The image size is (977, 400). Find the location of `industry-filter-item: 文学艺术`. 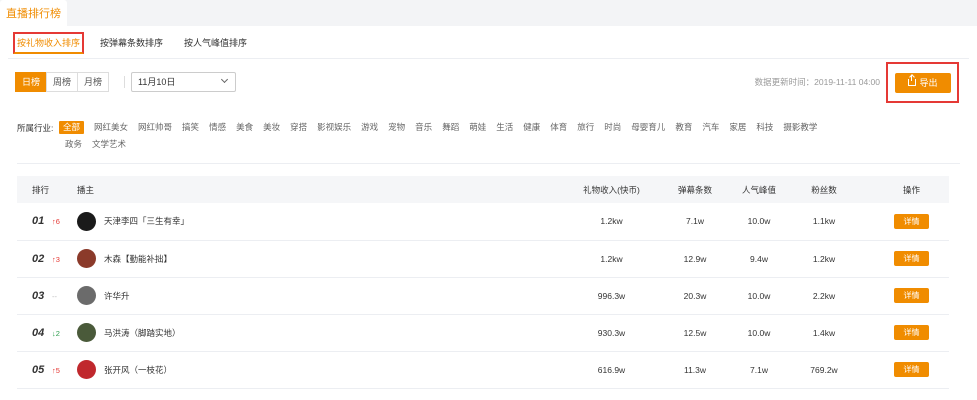

industry-filter-item: 文学艺术 is located at coordinates (109, 144).